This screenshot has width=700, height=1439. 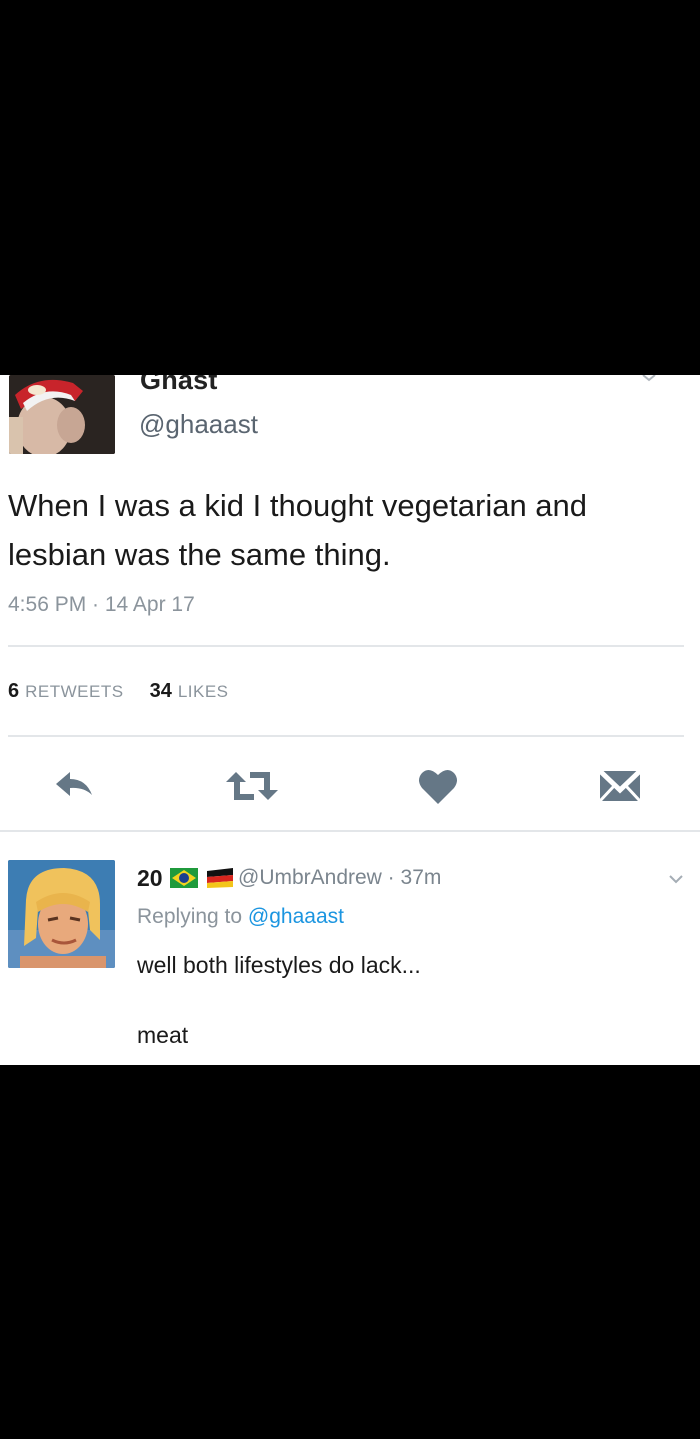 I want to click on brazil-flag-icon, so click(x=183, y=878).